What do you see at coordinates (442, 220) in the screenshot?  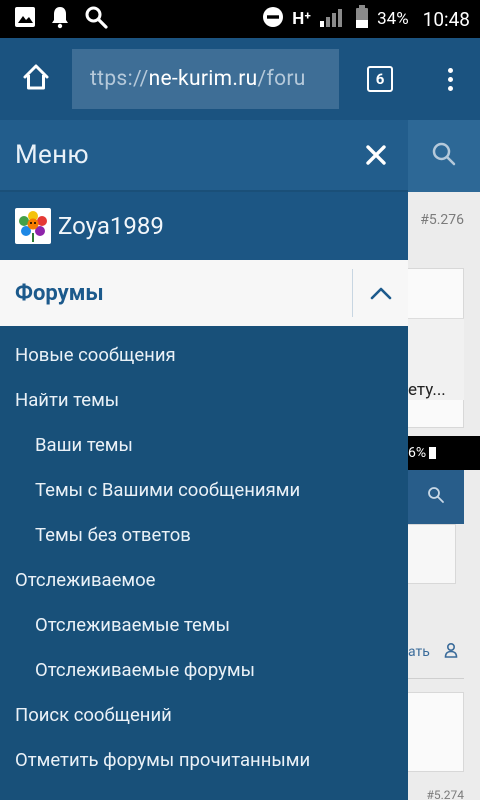 I see `post-number: #5.276` at bounding box center [442, 220].